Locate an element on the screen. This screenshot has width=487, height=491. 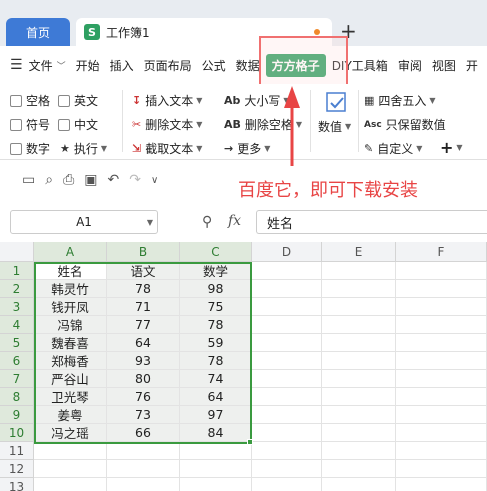
table-cell: 59 is located at coordinates (216, 343).